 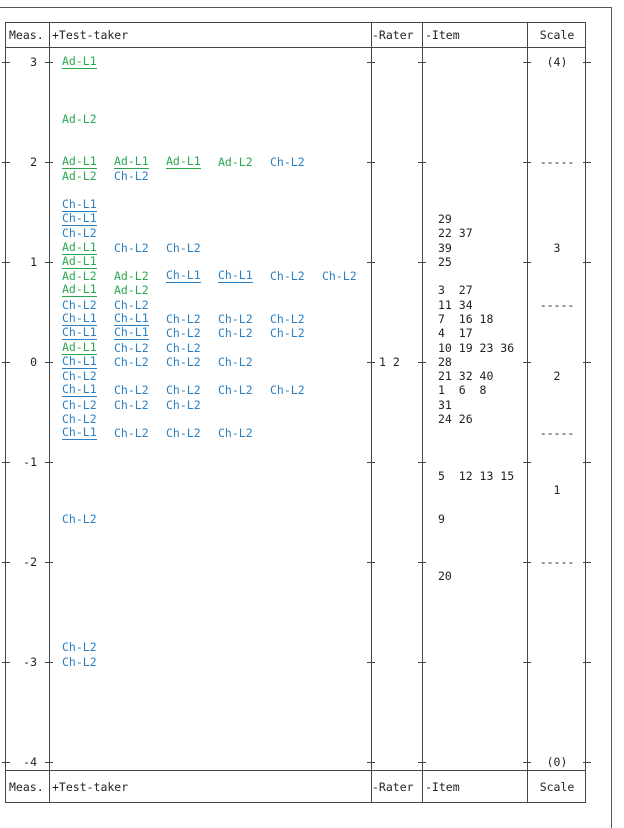 I want to click on item-label: 28, so click(x=445, y=361).